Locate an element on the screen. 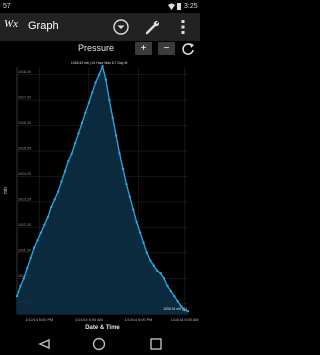  y-tick-label: 1017.20 is located at coordinates (24, 98).